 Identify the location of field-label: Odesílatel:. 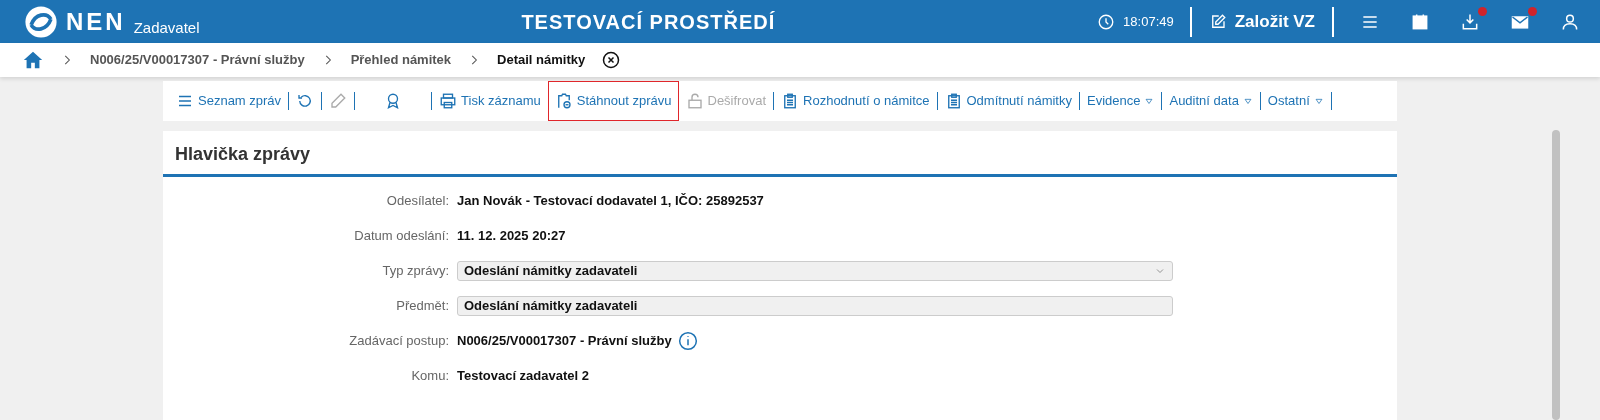
(417, 200).